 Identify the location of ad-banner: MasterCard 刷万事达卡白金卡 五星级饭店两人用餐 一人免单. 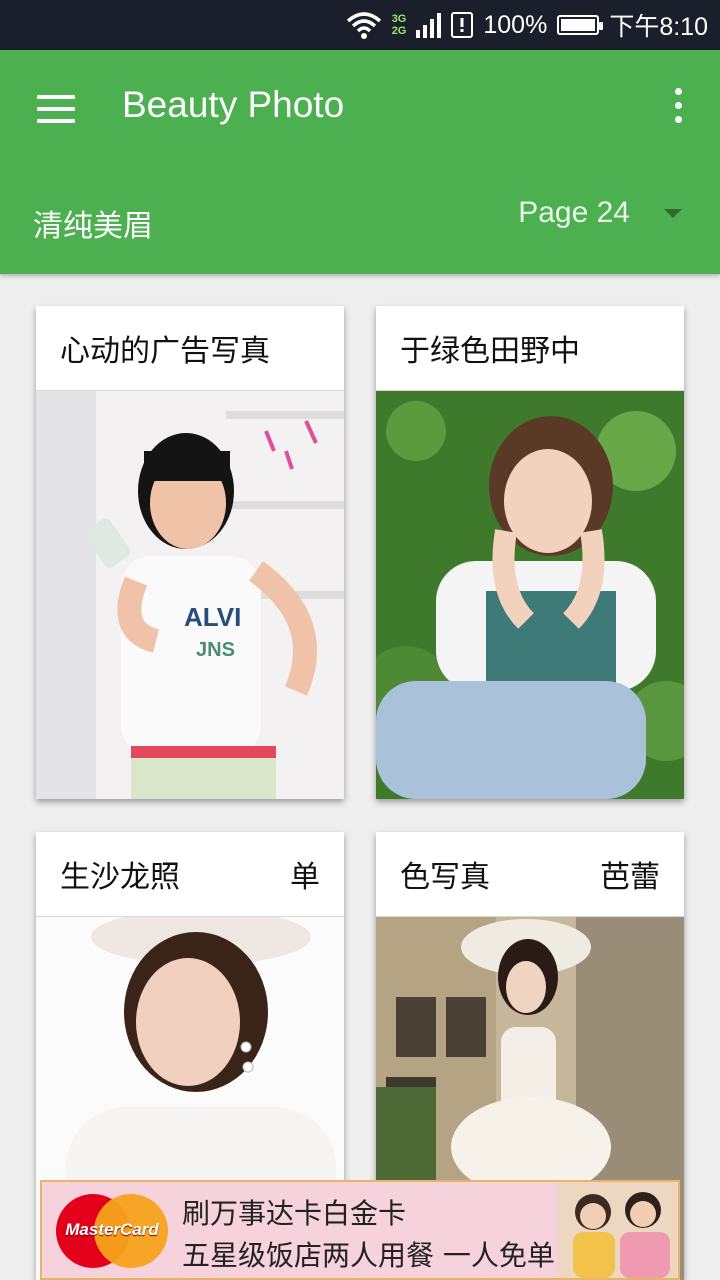
(360, 1230).